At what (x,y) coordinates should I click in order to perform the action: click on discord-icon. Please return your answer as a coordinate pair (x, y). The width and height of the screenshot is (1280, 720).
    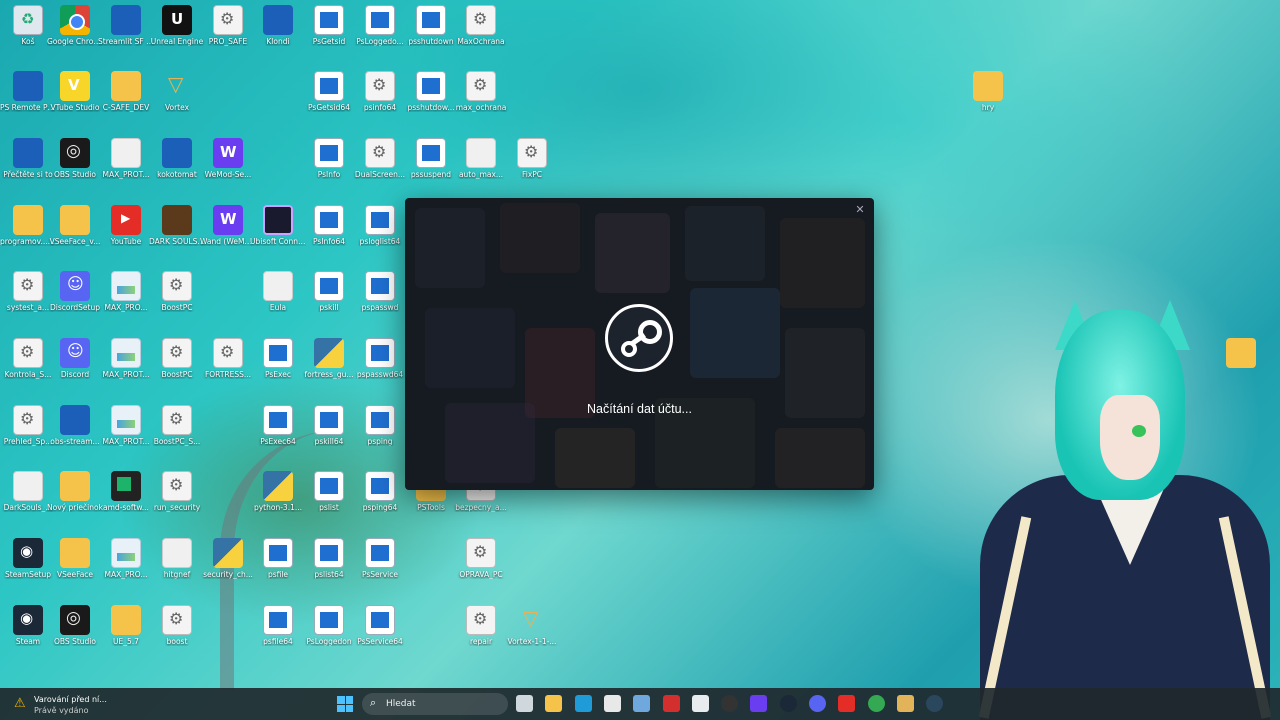
    Looking at the image, I should click on (817, 703).